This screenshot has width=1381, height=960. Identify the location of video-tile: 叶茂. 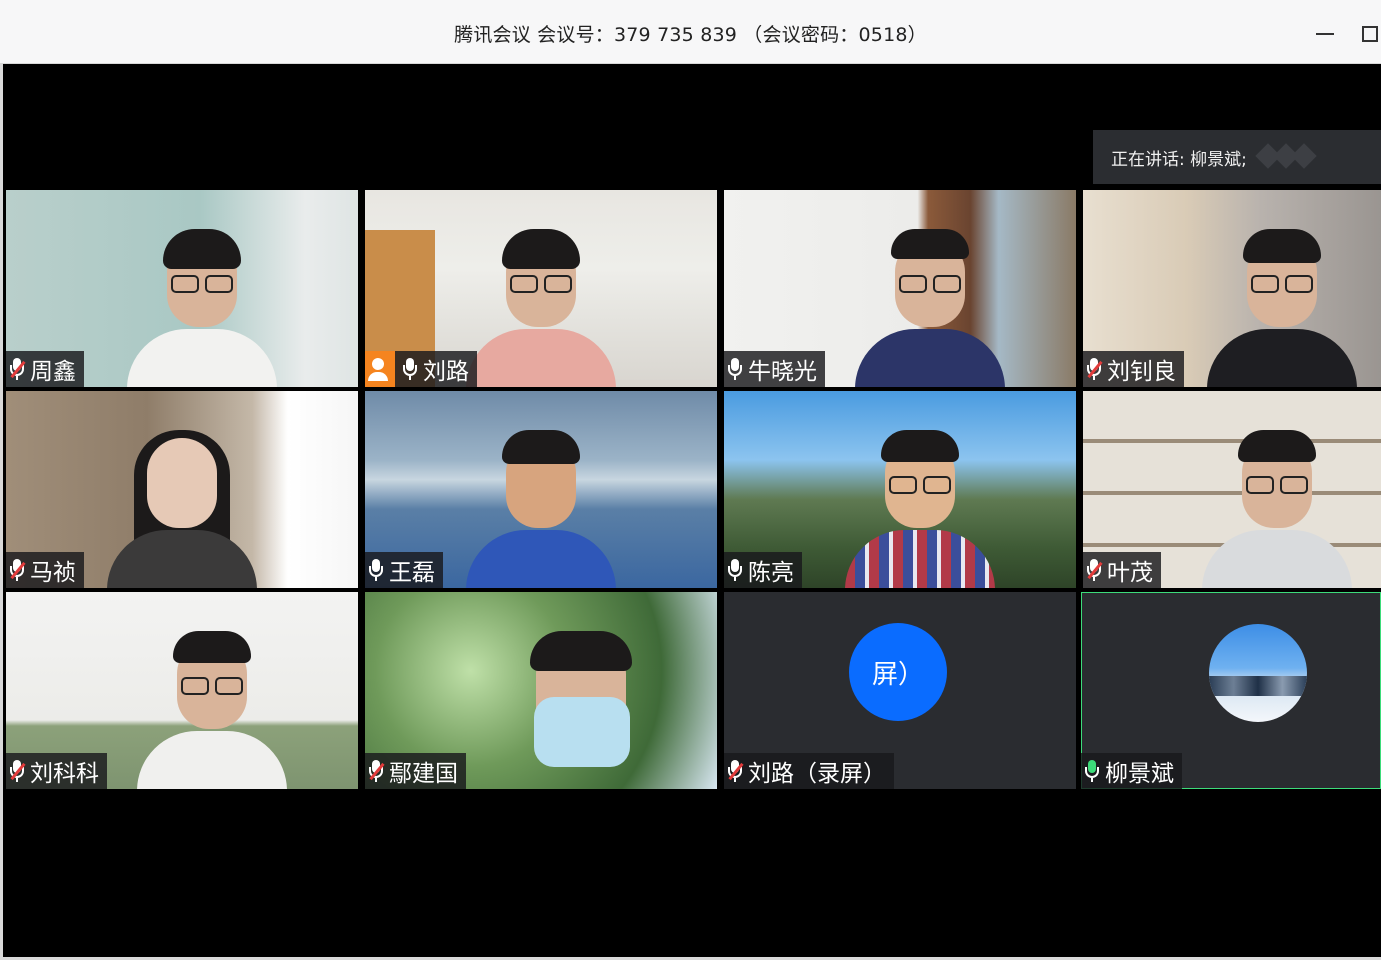
(1232, 489).